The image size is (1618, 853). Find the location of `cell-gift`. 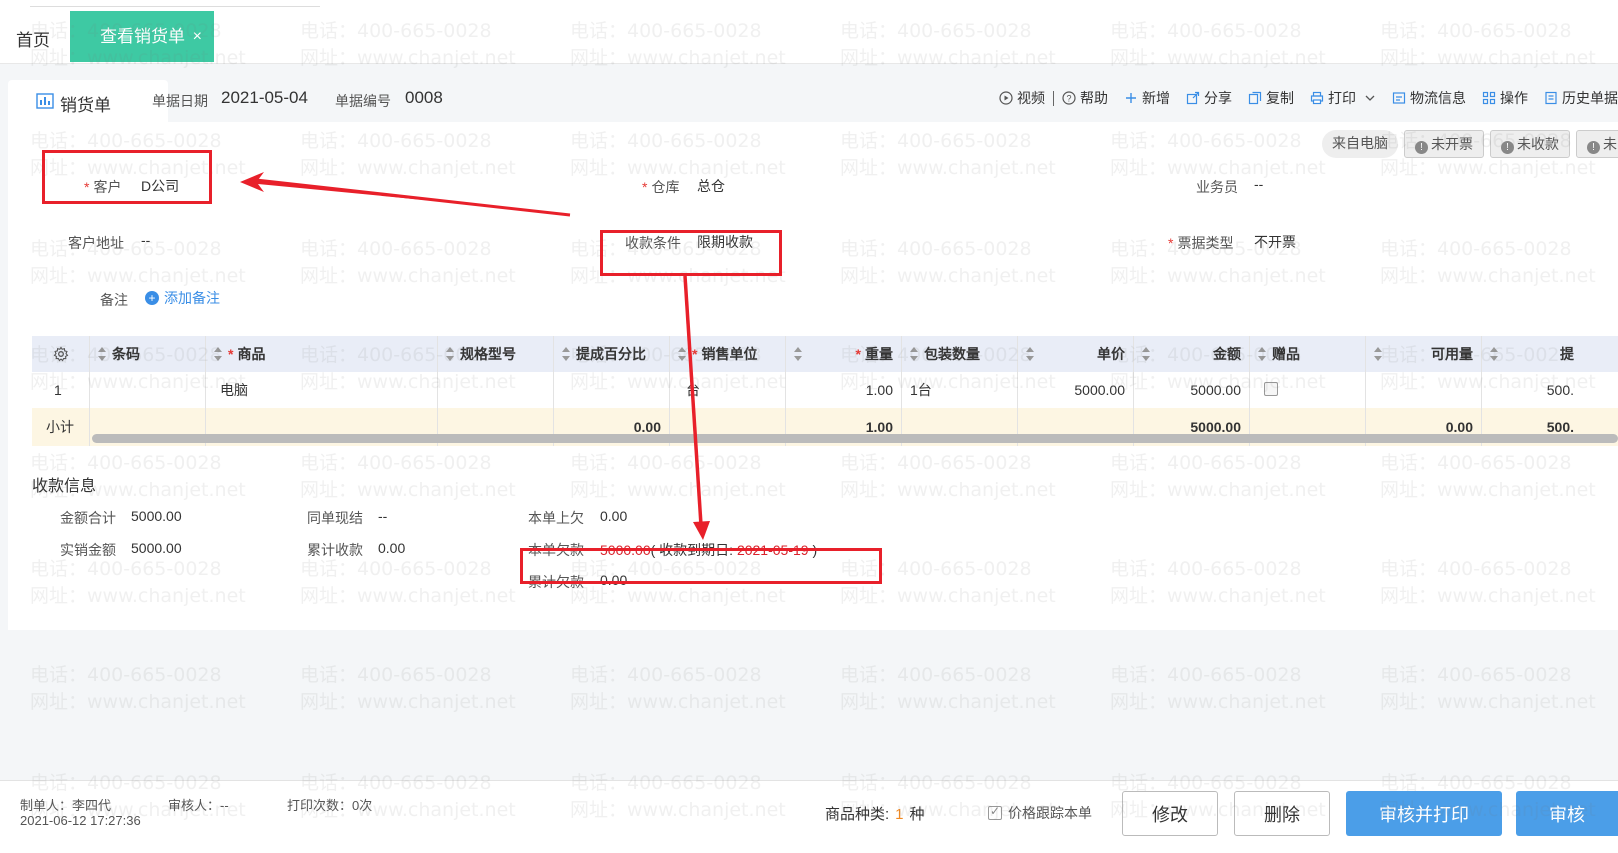

cell-gift is located at coordinates (1308, 390).